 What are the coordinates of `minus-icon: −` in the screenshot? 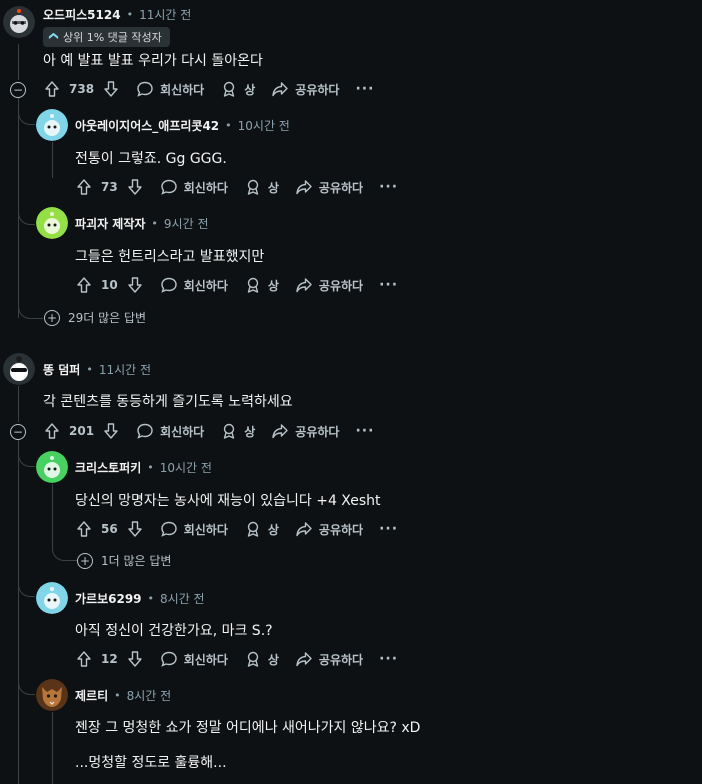 It's located at (18, 432).